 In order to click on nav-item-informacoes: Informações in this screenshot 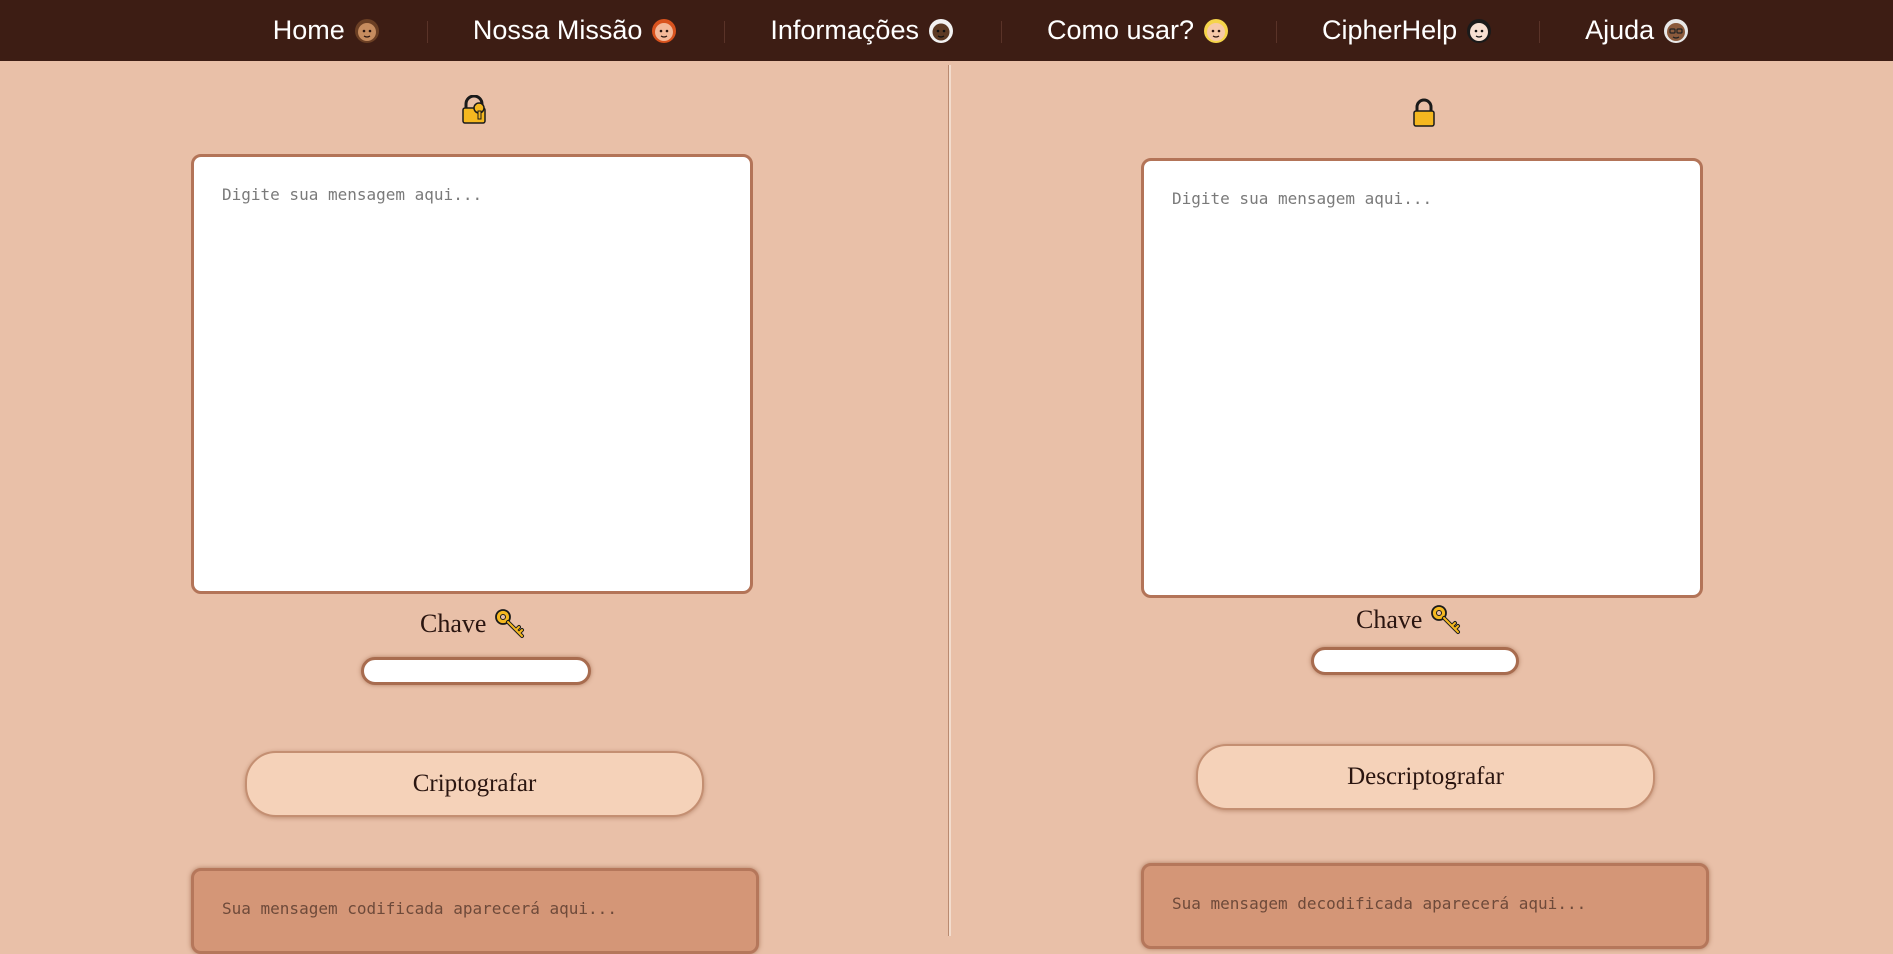, I will do `click(862, 30)`.